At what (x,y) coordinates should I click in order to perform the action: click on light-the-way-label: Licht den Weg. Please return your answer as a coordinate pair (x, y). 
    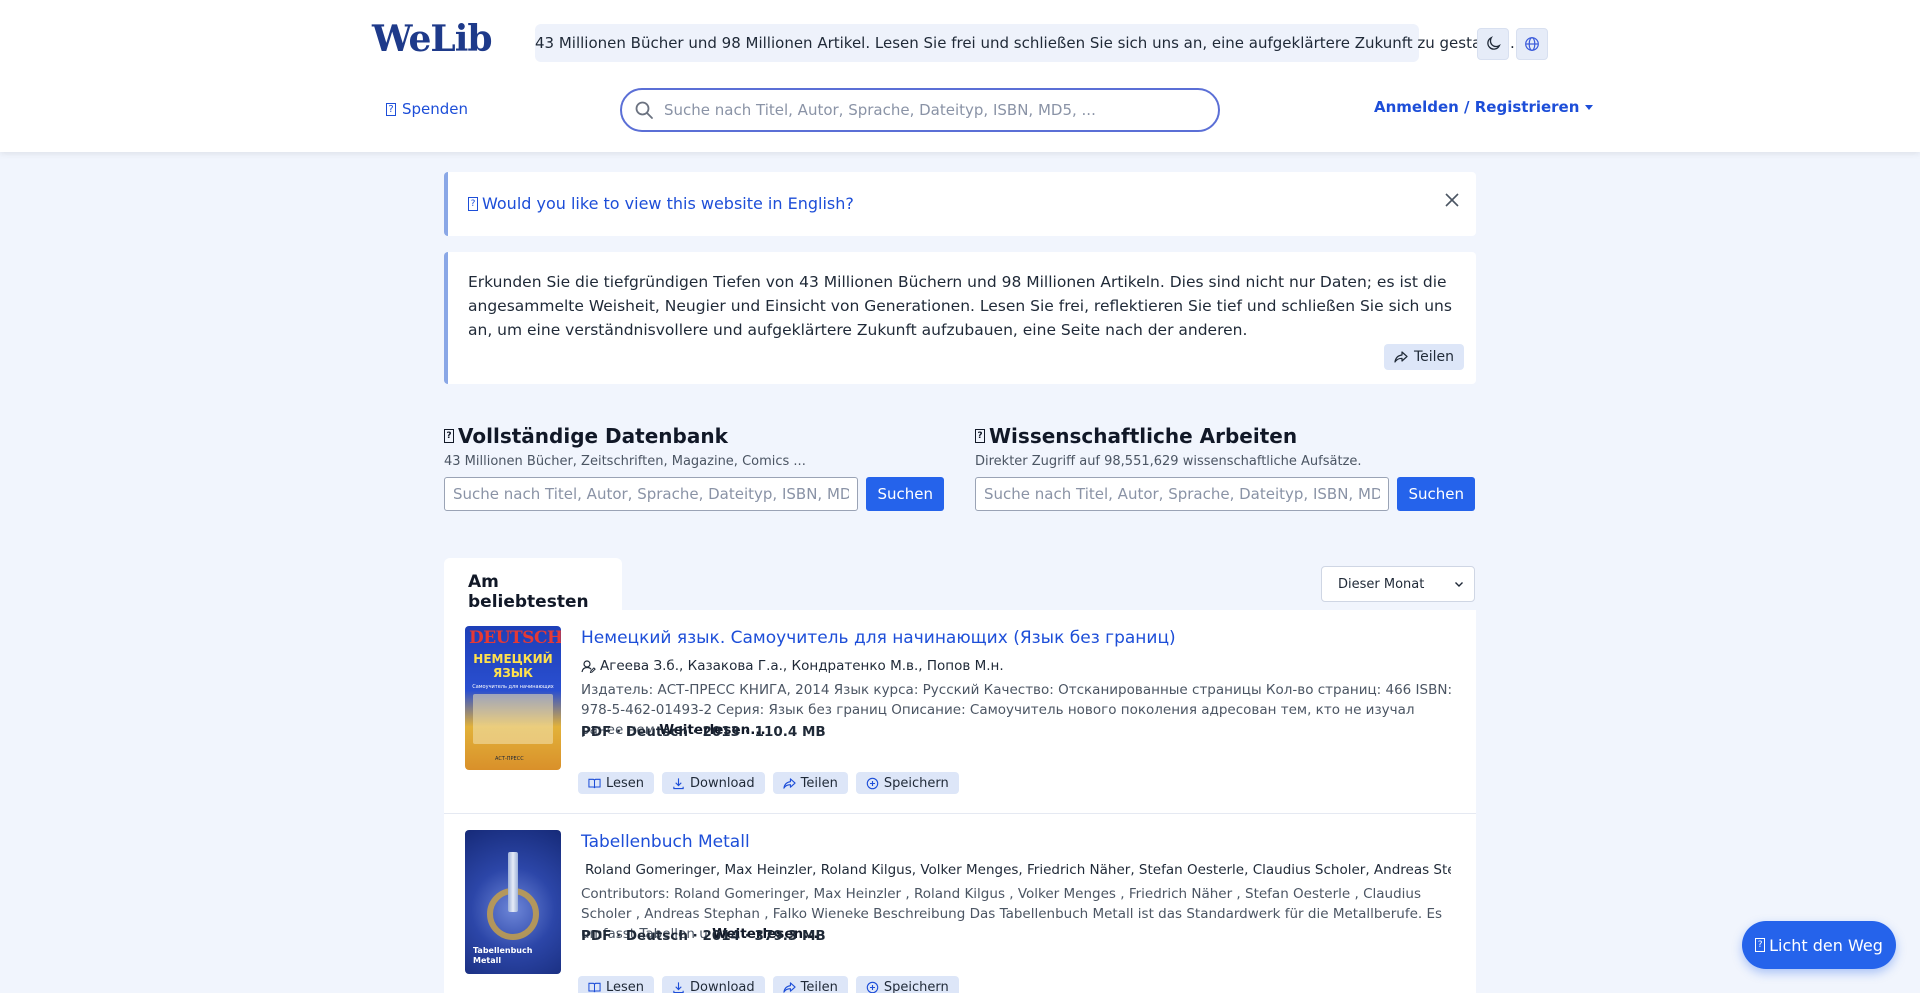
    Looking at the image, I should click on (1826, 945).